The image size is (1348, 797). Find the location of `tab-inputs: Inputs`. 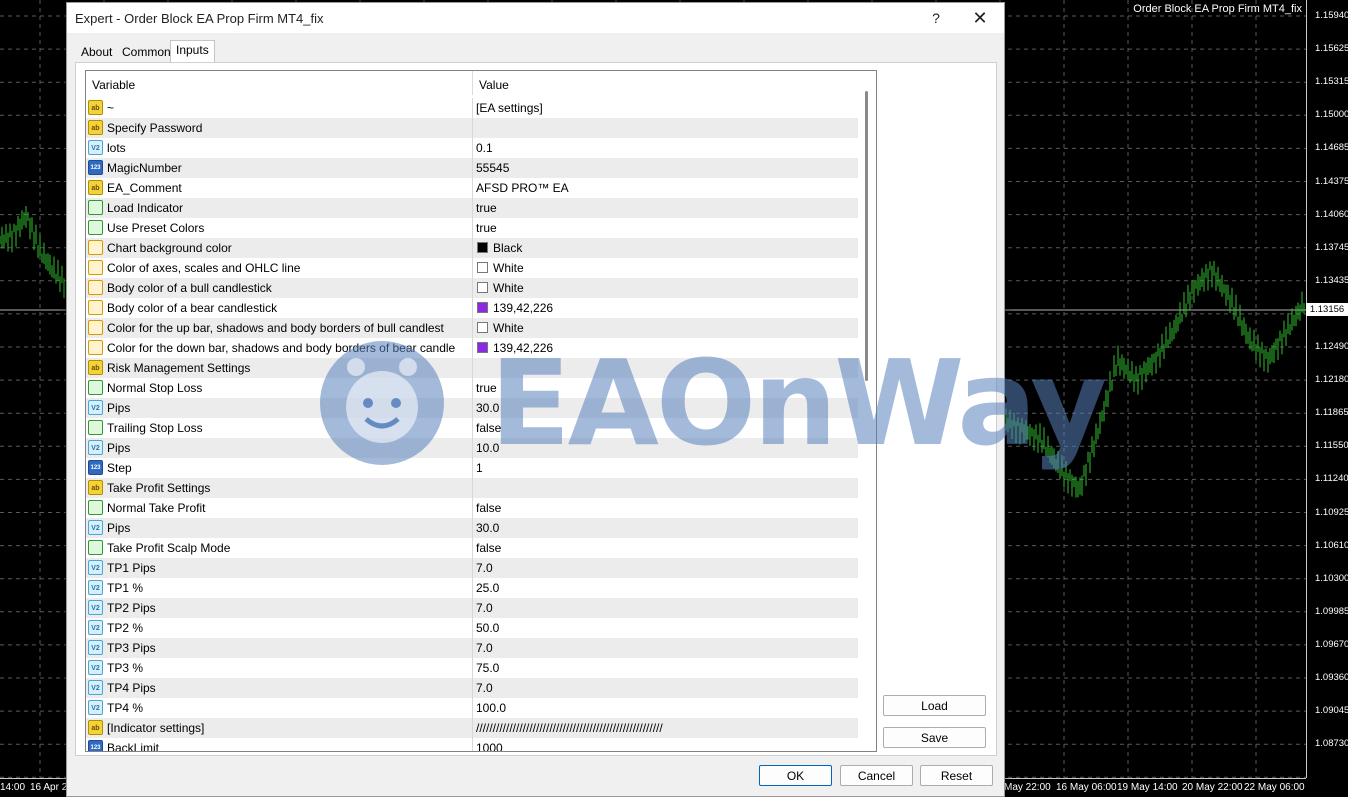

tab-inputs: Inputs is located at coordinates (192, 51).